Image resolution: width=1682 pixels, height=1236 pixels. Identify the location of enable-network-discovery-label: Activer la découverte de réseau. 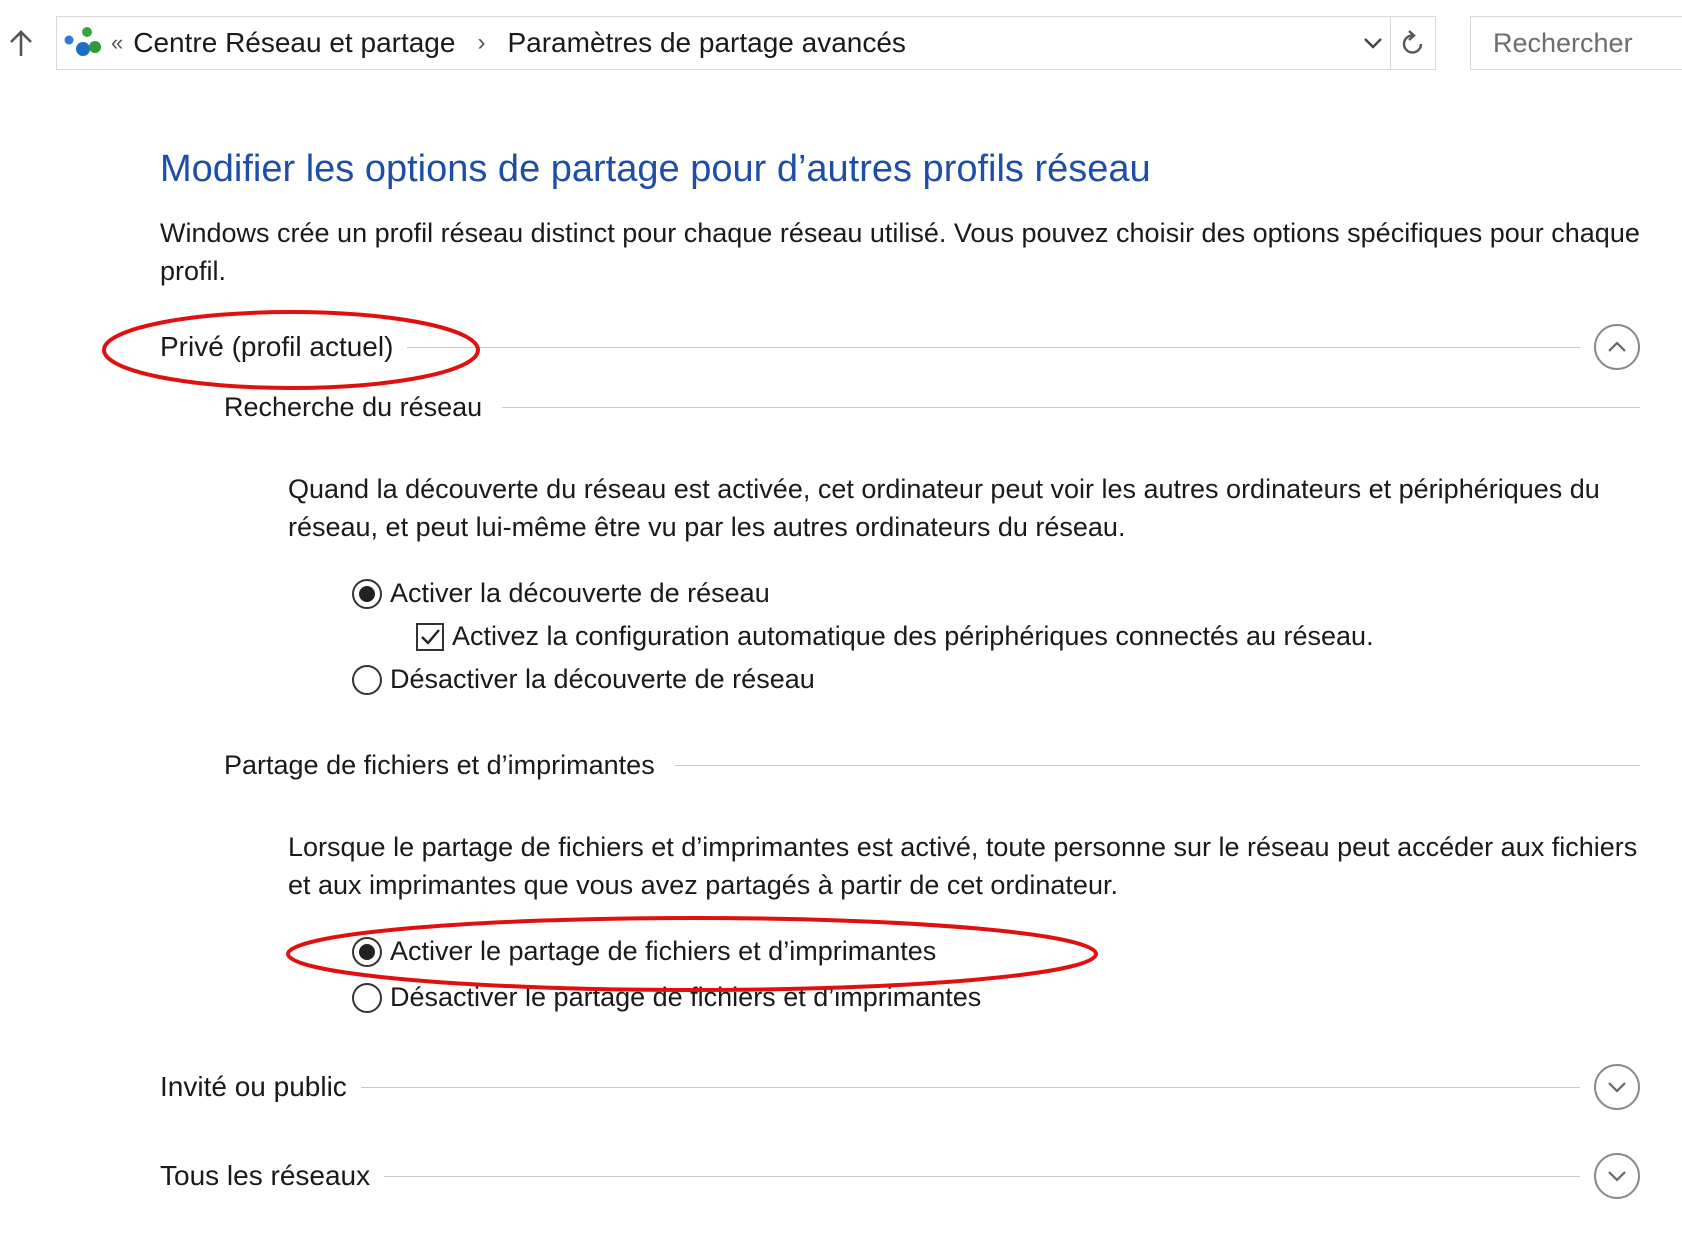
(580, 593).